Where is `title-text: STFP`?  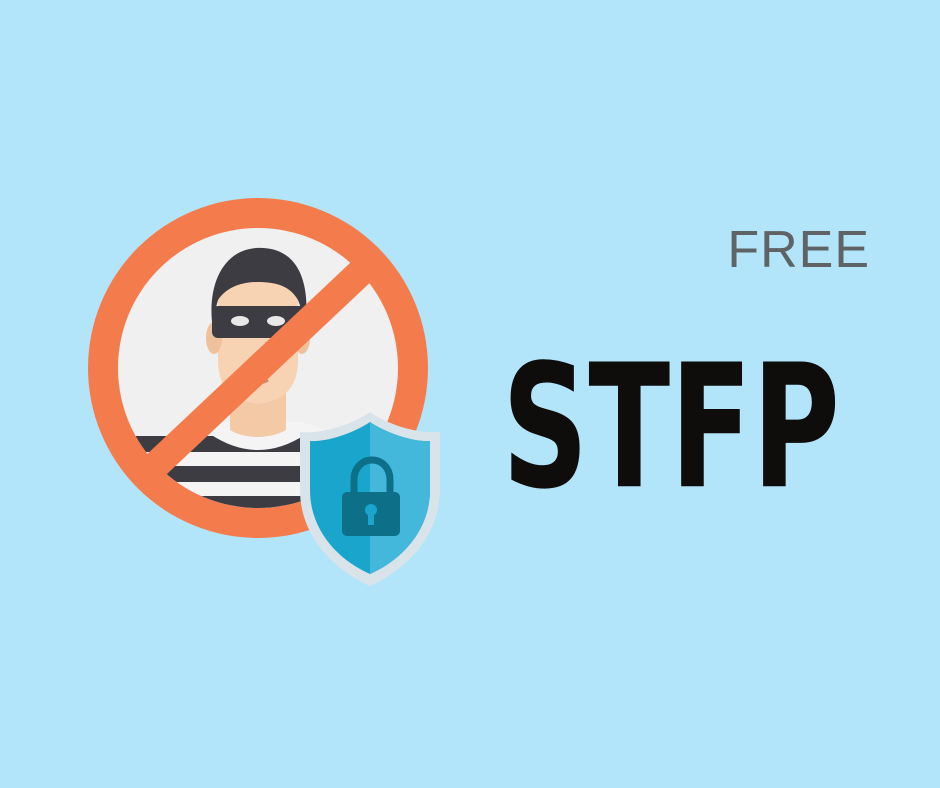
title-text: STFP is located at coordinates (671, 427).